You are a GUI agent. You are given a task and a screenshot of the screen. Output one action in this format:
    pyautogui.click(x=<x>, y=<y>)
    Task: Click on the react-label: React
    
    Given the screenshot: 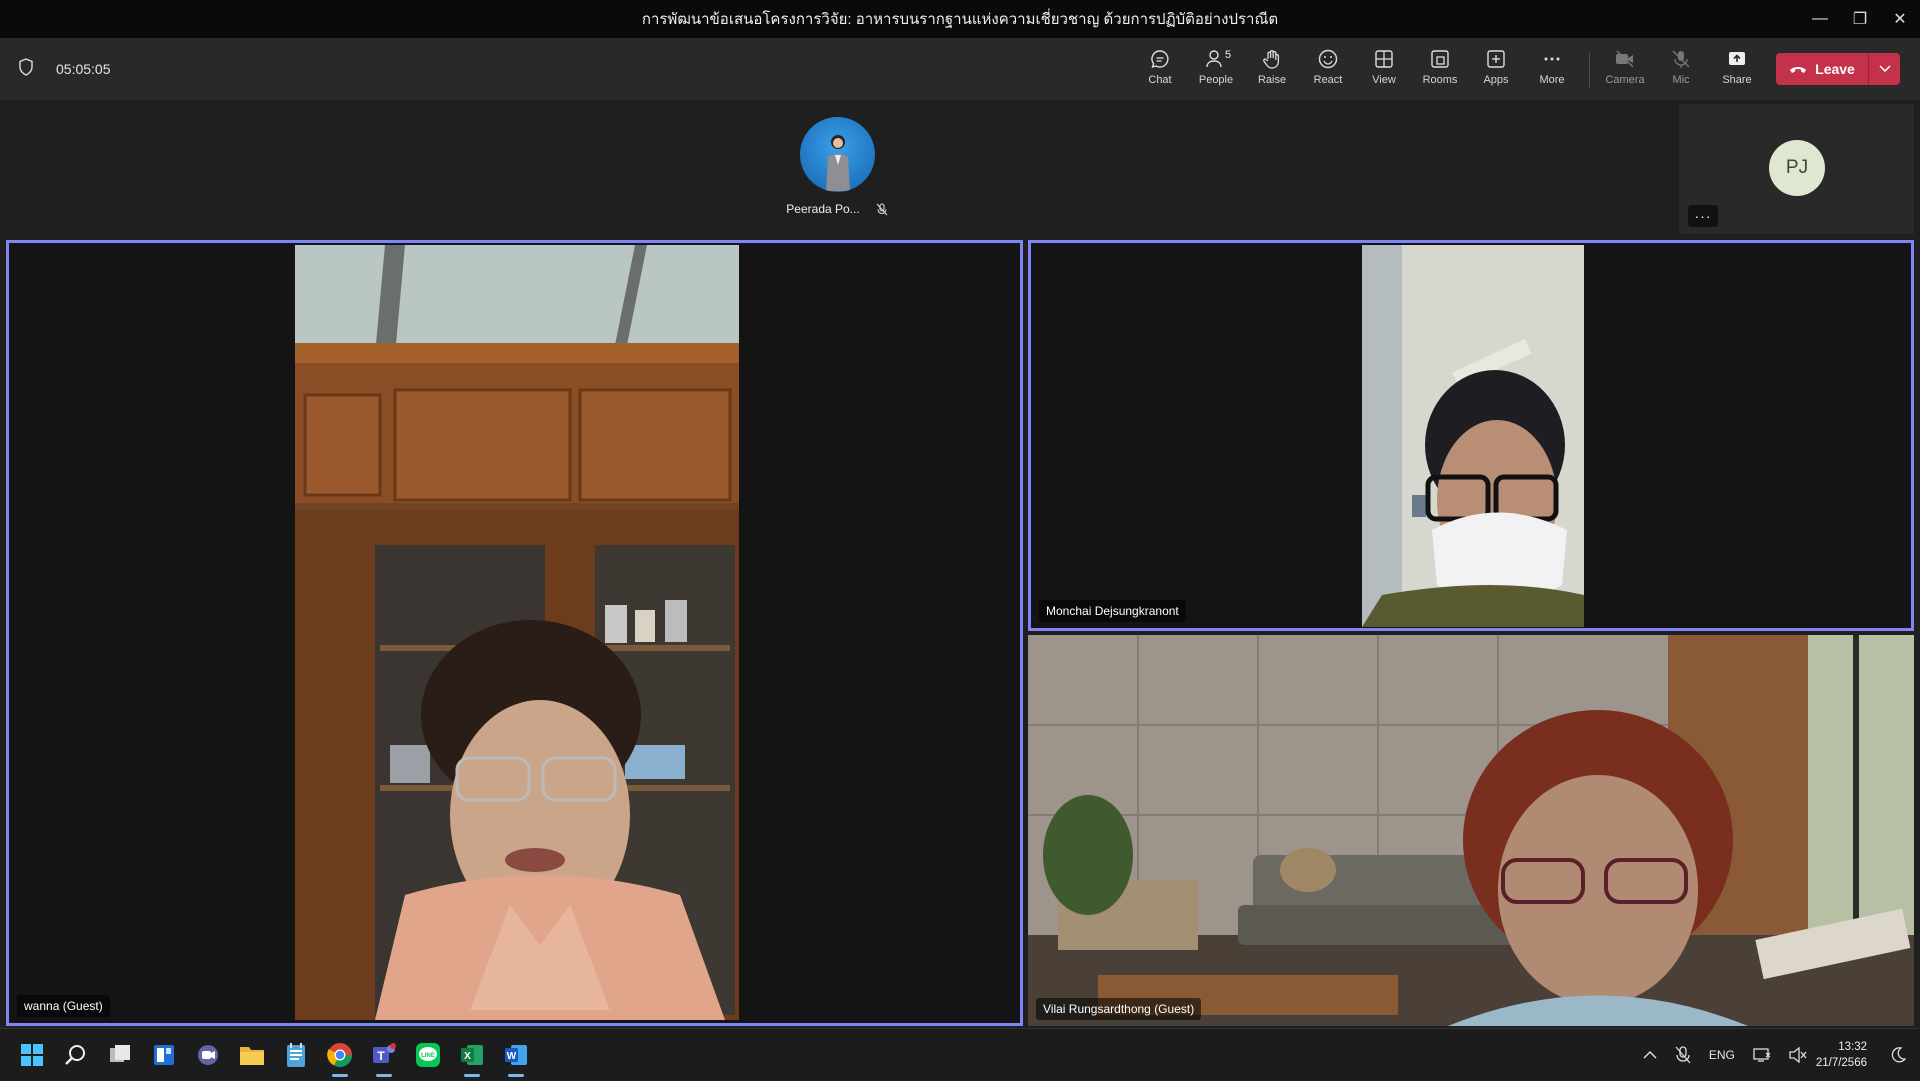 What is the action you would take?
    pyautogui.click(x=1328, y=80)
    